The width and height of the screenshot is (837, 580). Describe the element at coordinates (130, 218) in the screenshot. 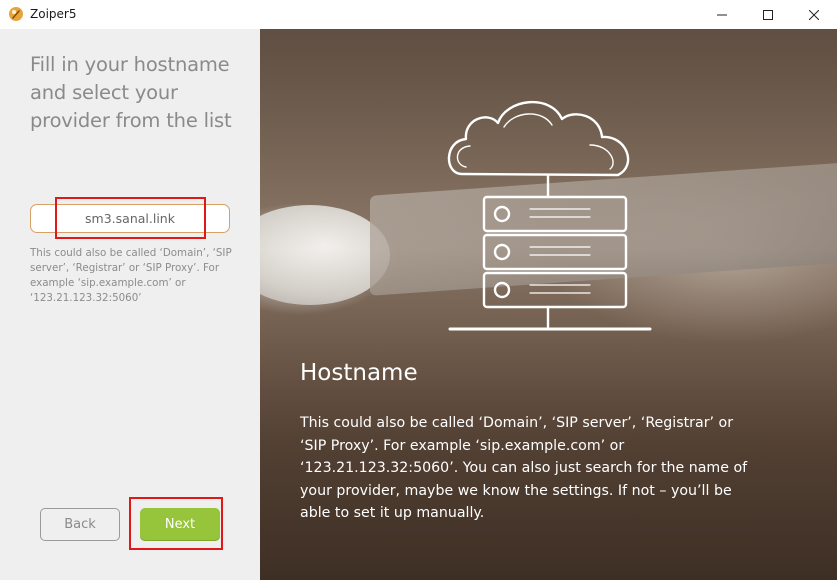

I see `hostname-input` at that location.